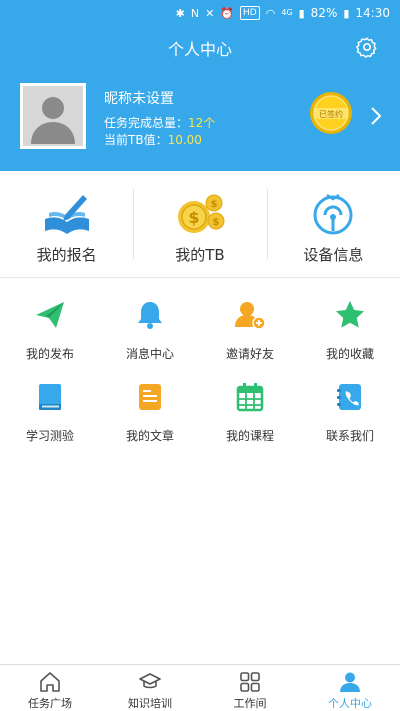  What do you see at coordinates (150, 703) in the screenshot?
I see `tab-knowledge-training-label: 知识培训` at bounding box center [150, 703].